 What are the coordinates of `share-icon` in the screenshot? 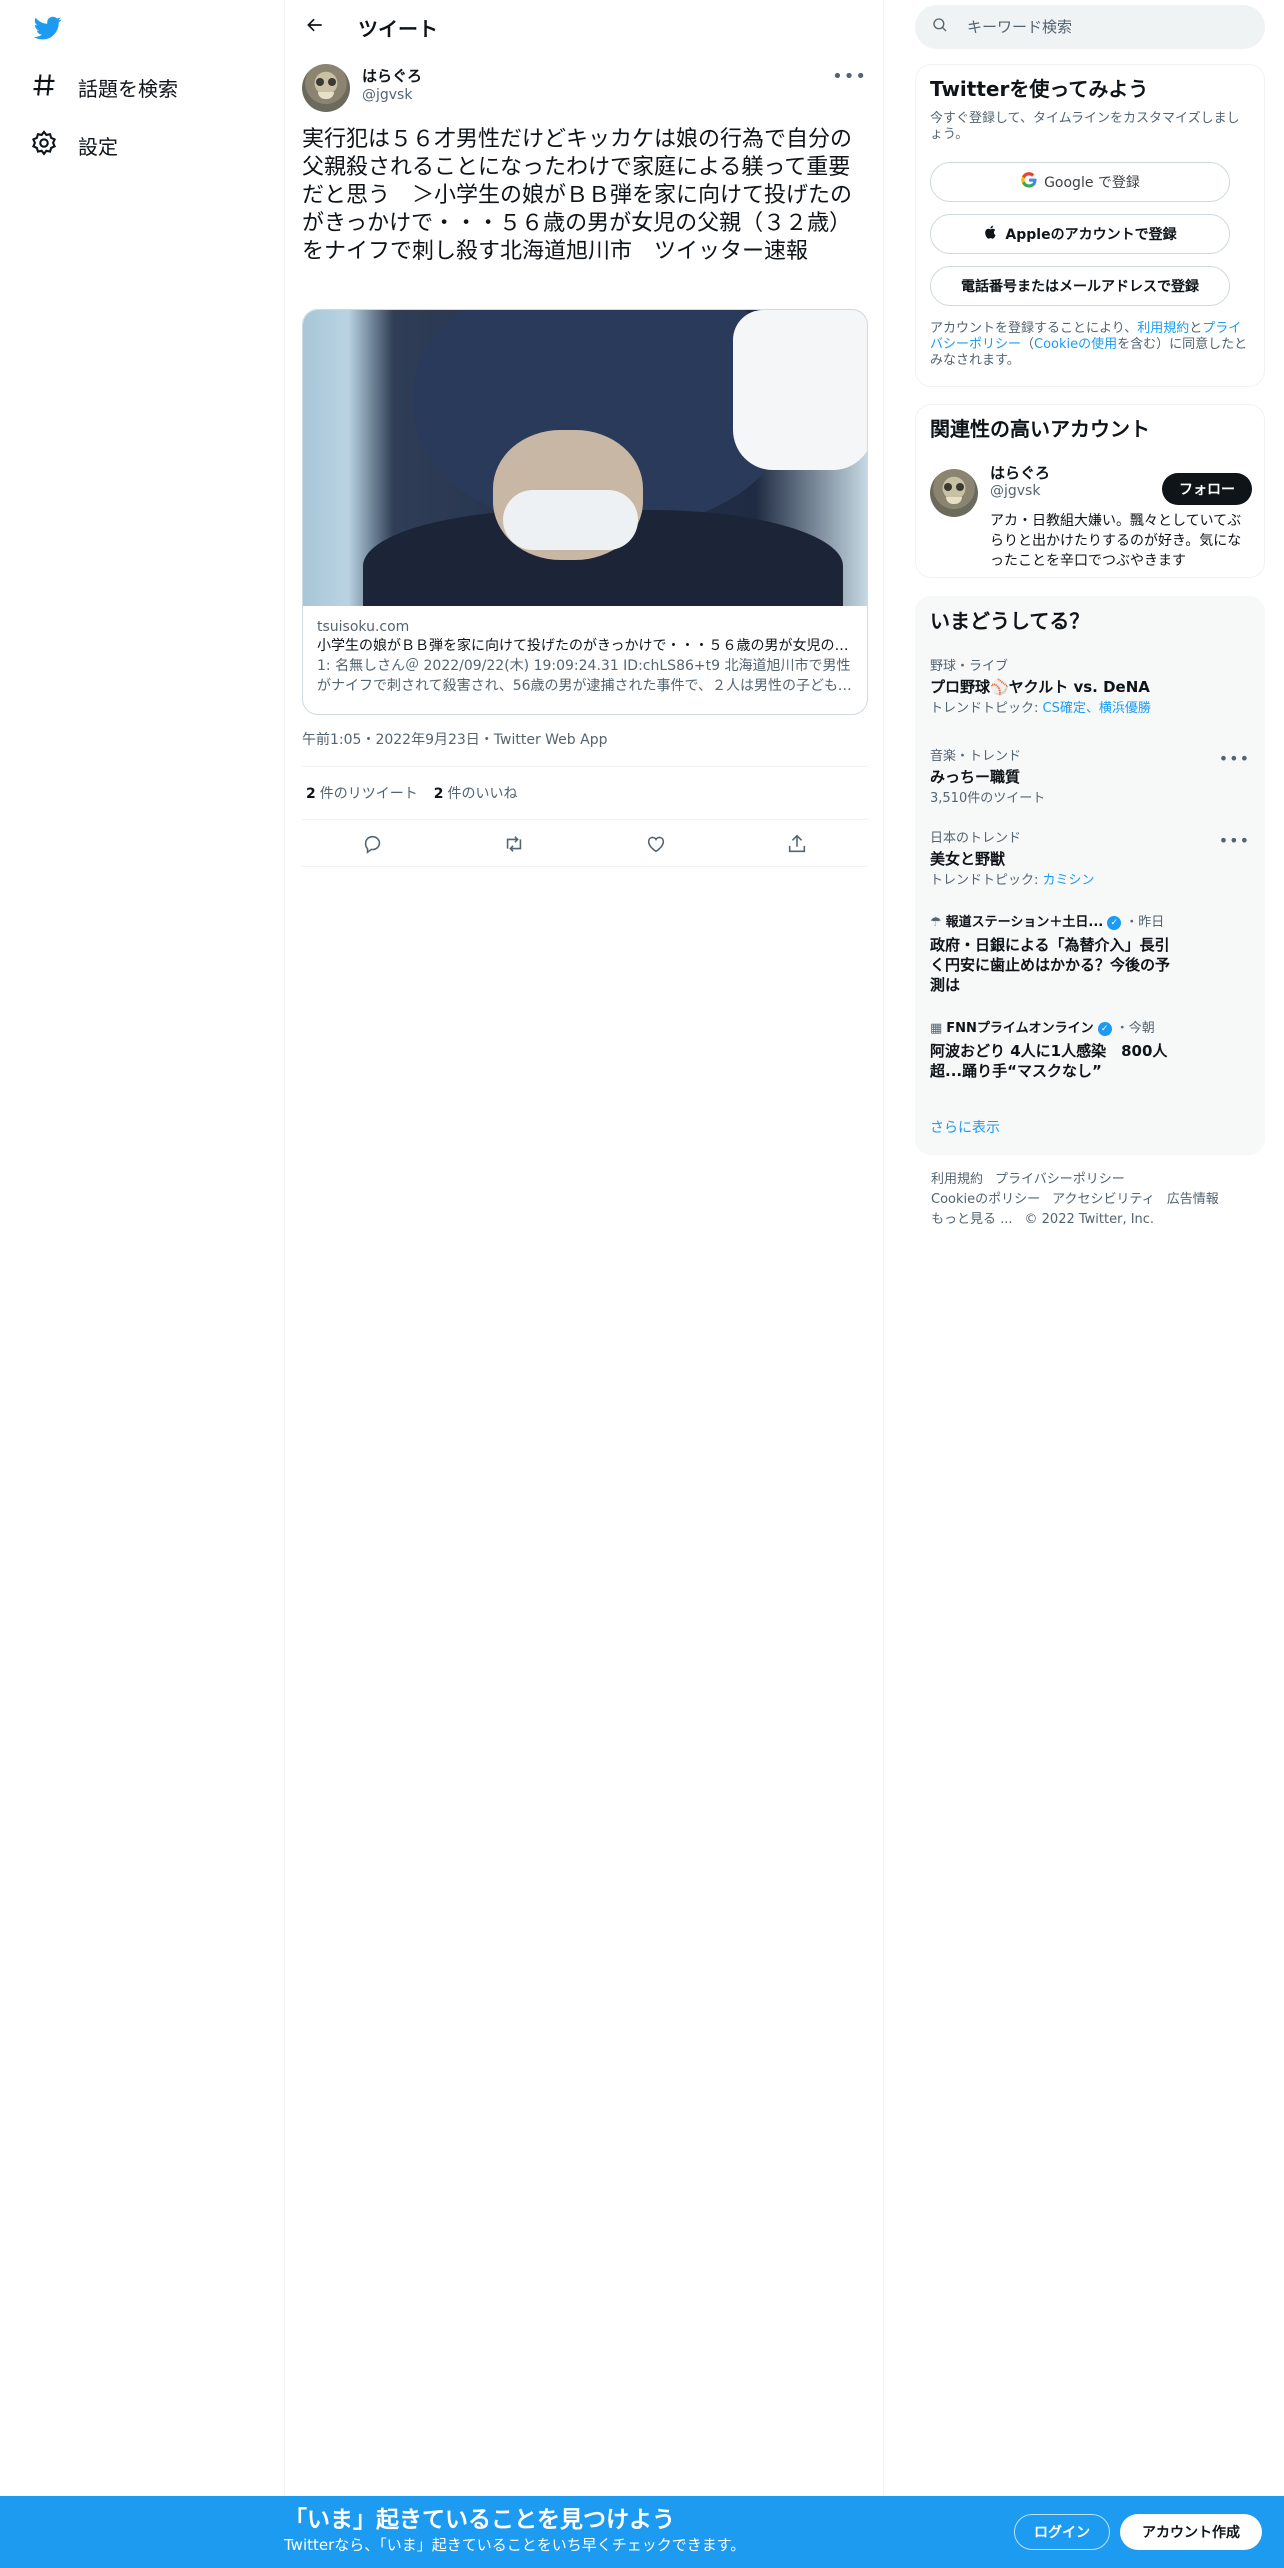 It's located at (797, 844).